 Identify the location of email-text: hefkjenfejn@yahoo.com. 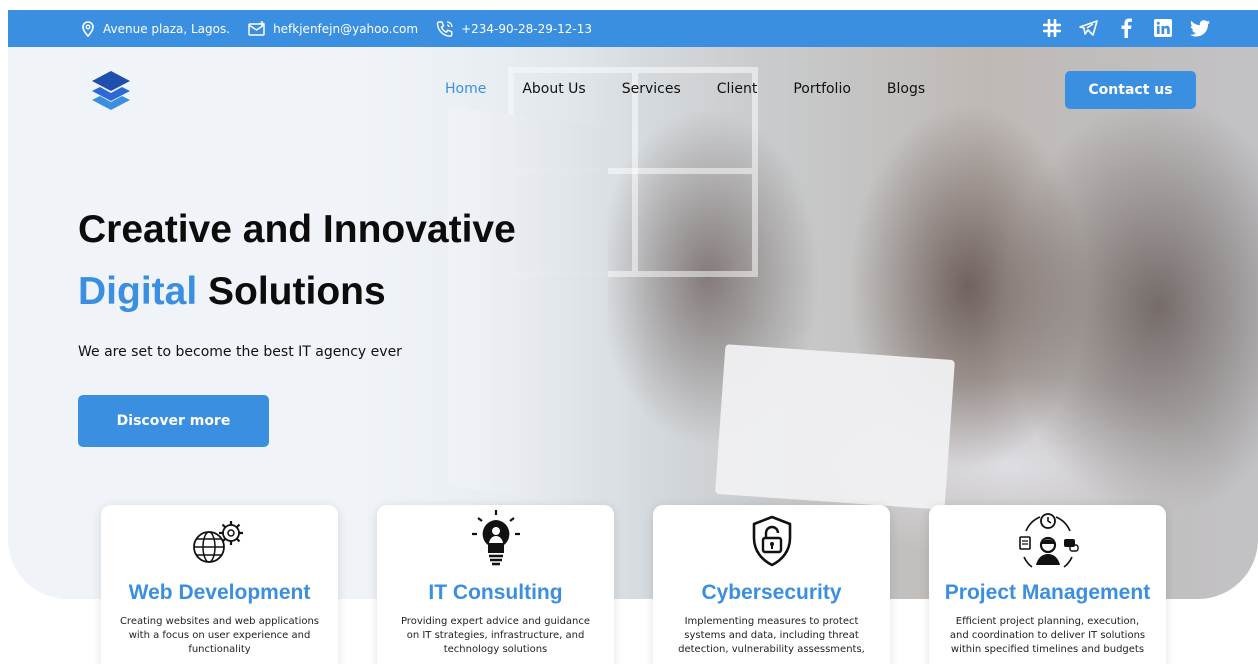
(345, 29).